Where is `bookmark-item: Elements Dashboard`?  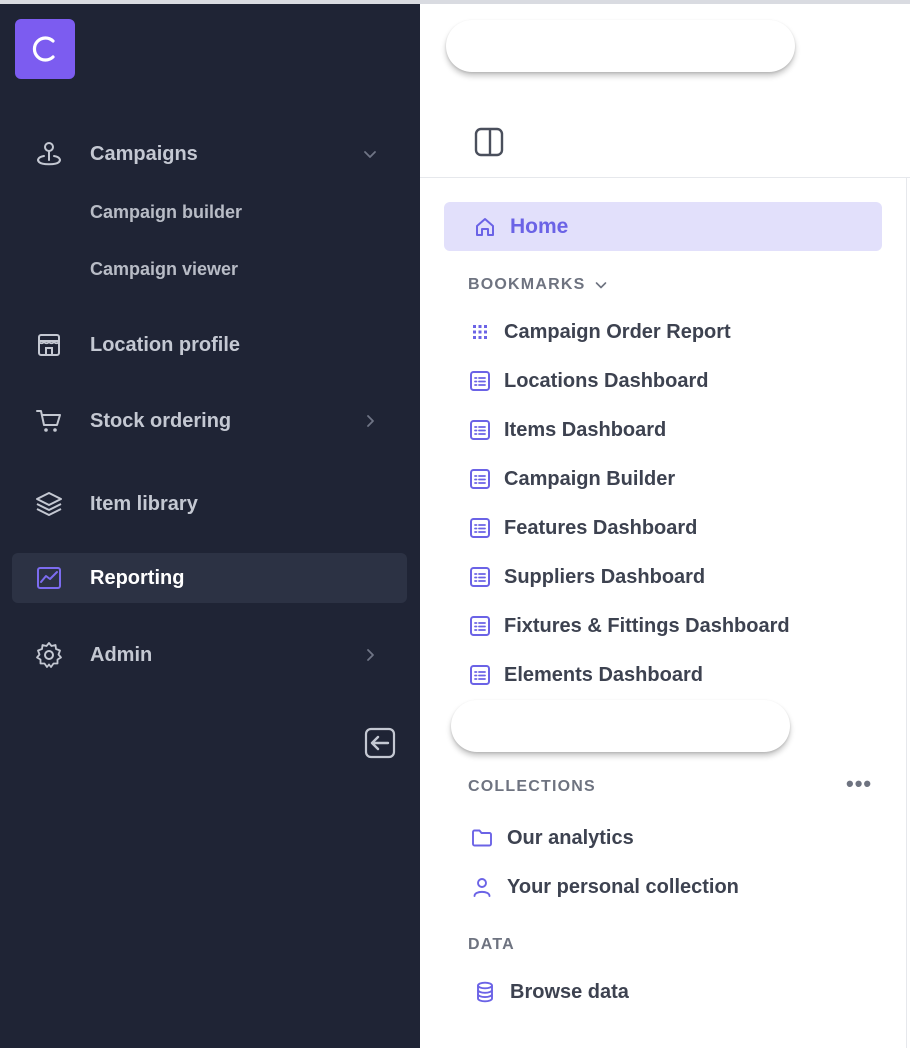 bookmark-item: Elements Dashboard is located at coordinates (678, 675).